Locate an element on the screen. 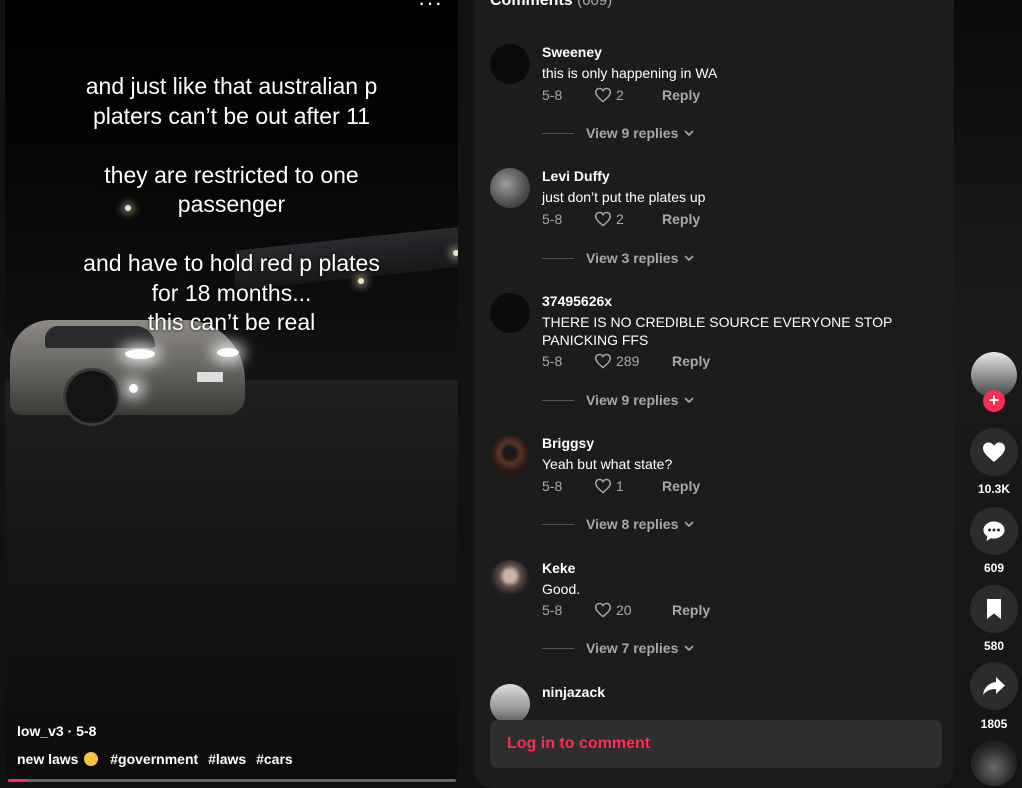 This screenshot has height=788, width=1022. comment-like-count: 20 is located at coordinates (624, 610).